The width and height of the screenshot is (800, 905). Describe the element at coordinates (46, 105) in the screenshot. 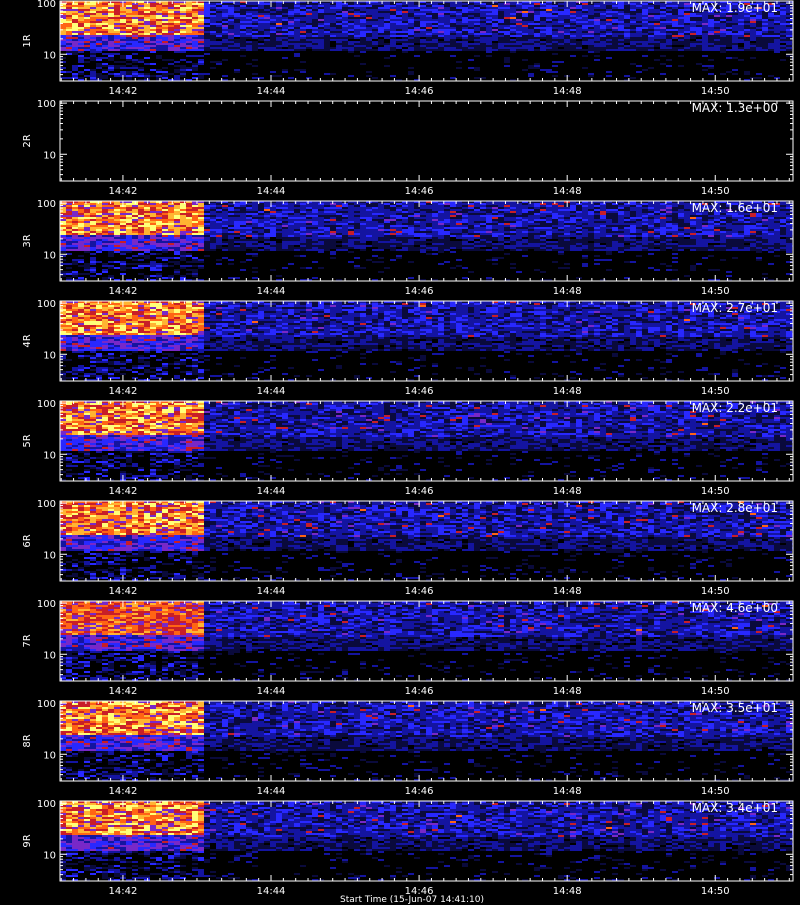

I see `y-tick-label: 100` at that location.